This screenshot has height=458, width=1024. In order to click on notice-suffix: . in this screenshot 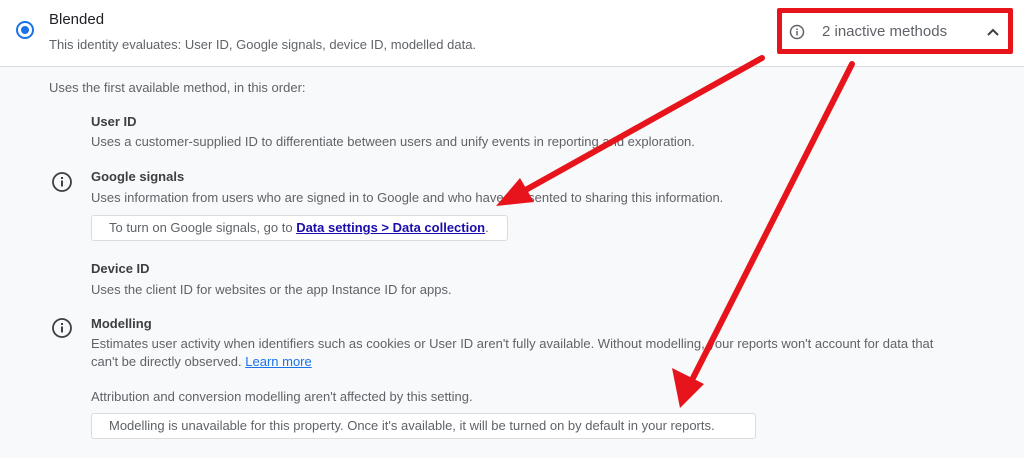, I will do `click(487, 227)`.